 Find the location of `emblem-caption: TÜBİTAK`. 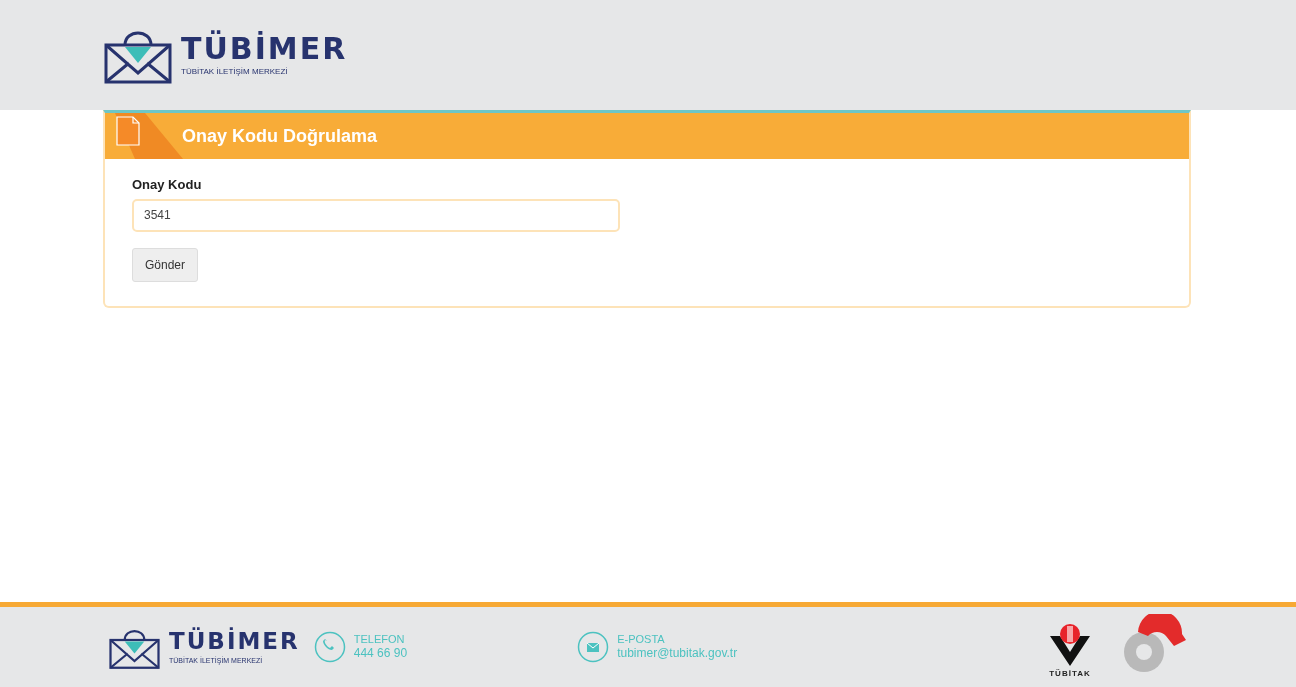

emblem-caption: TÜBİTAK is located at coordinates (1070, 674).